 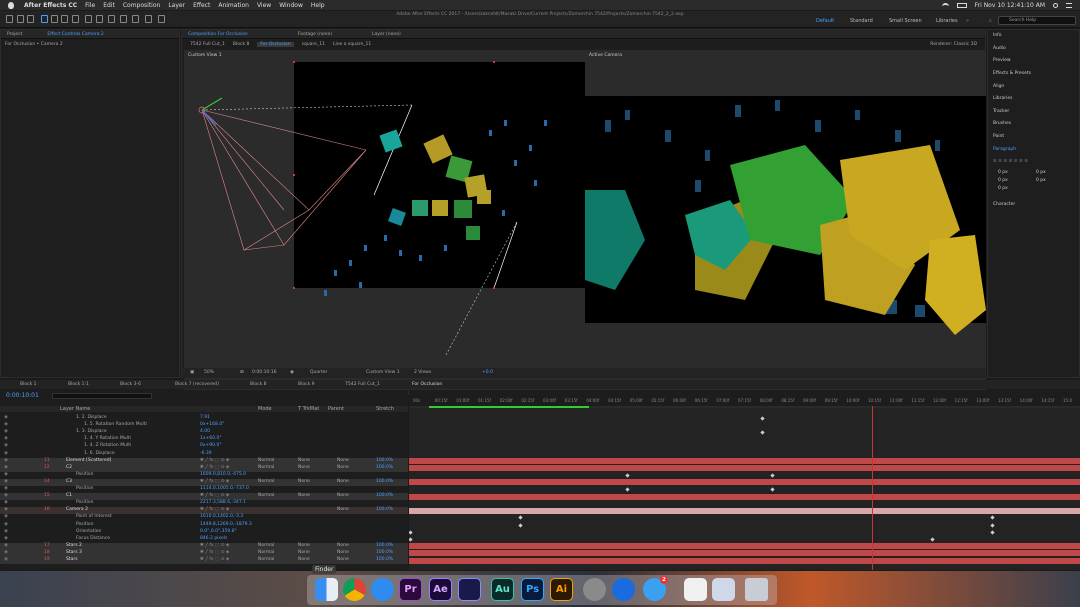 What do you see at coordinates (204, 489) in the screenshot?
I see `property-row: ◉ Position 1114.0,1005.0,-737.0` at bounding box center [204, 489].